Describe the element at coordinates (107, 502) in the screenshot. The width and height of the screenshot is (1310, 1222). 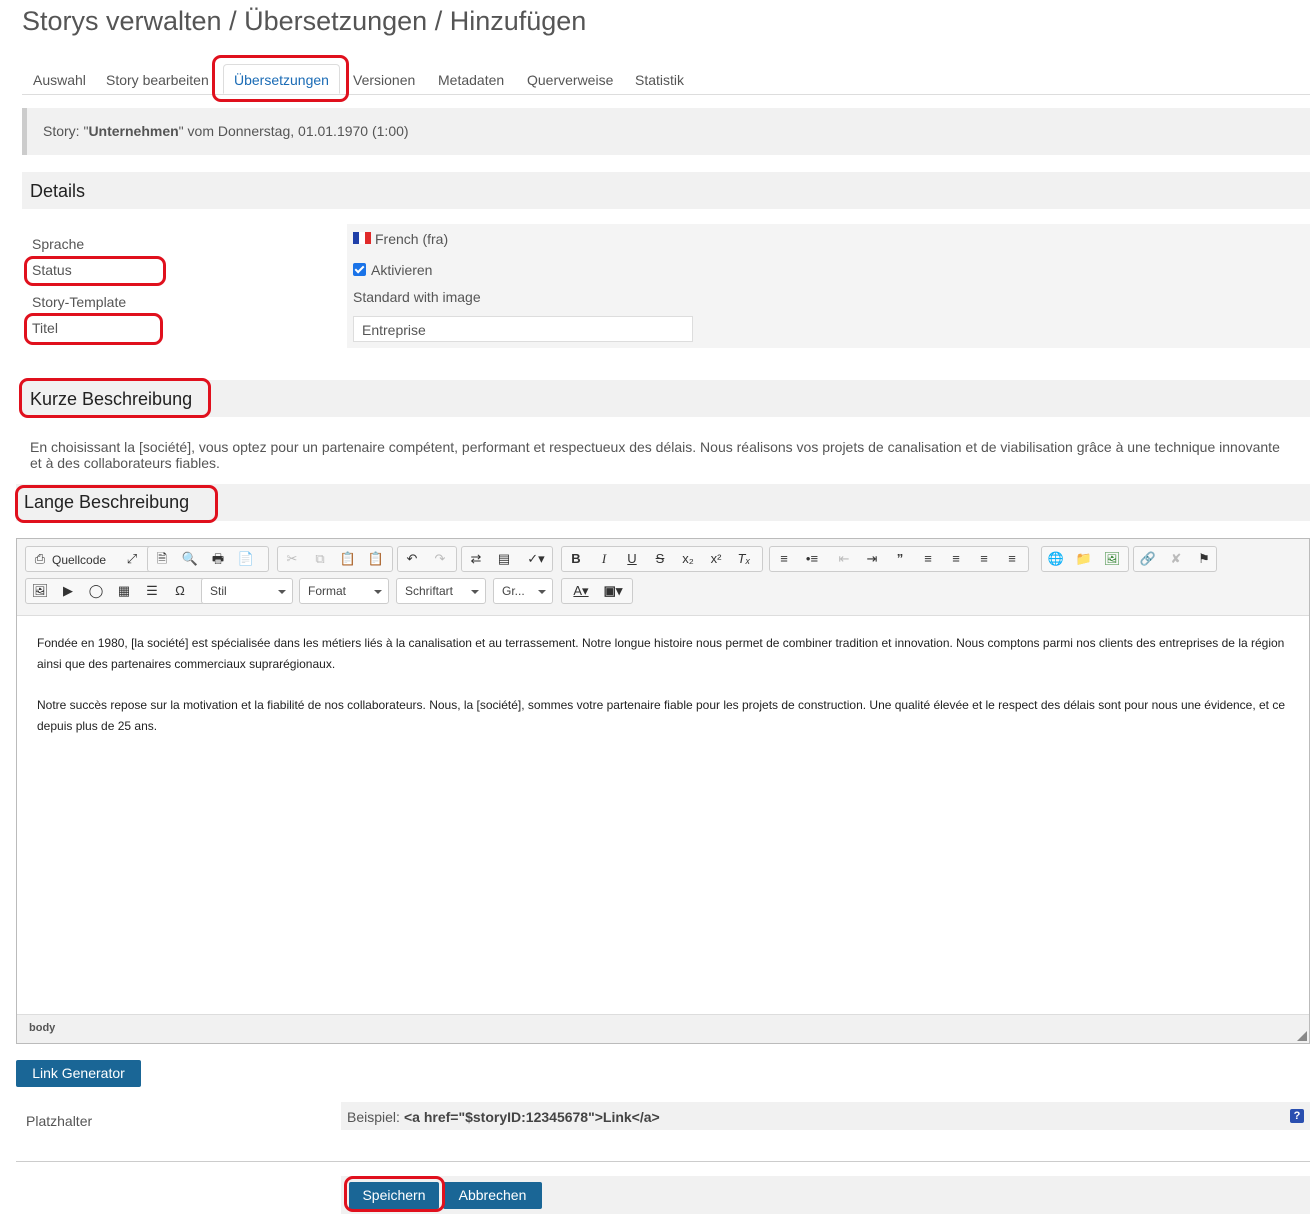
I see `lange-heading: Lange Beschreibung` at that location.